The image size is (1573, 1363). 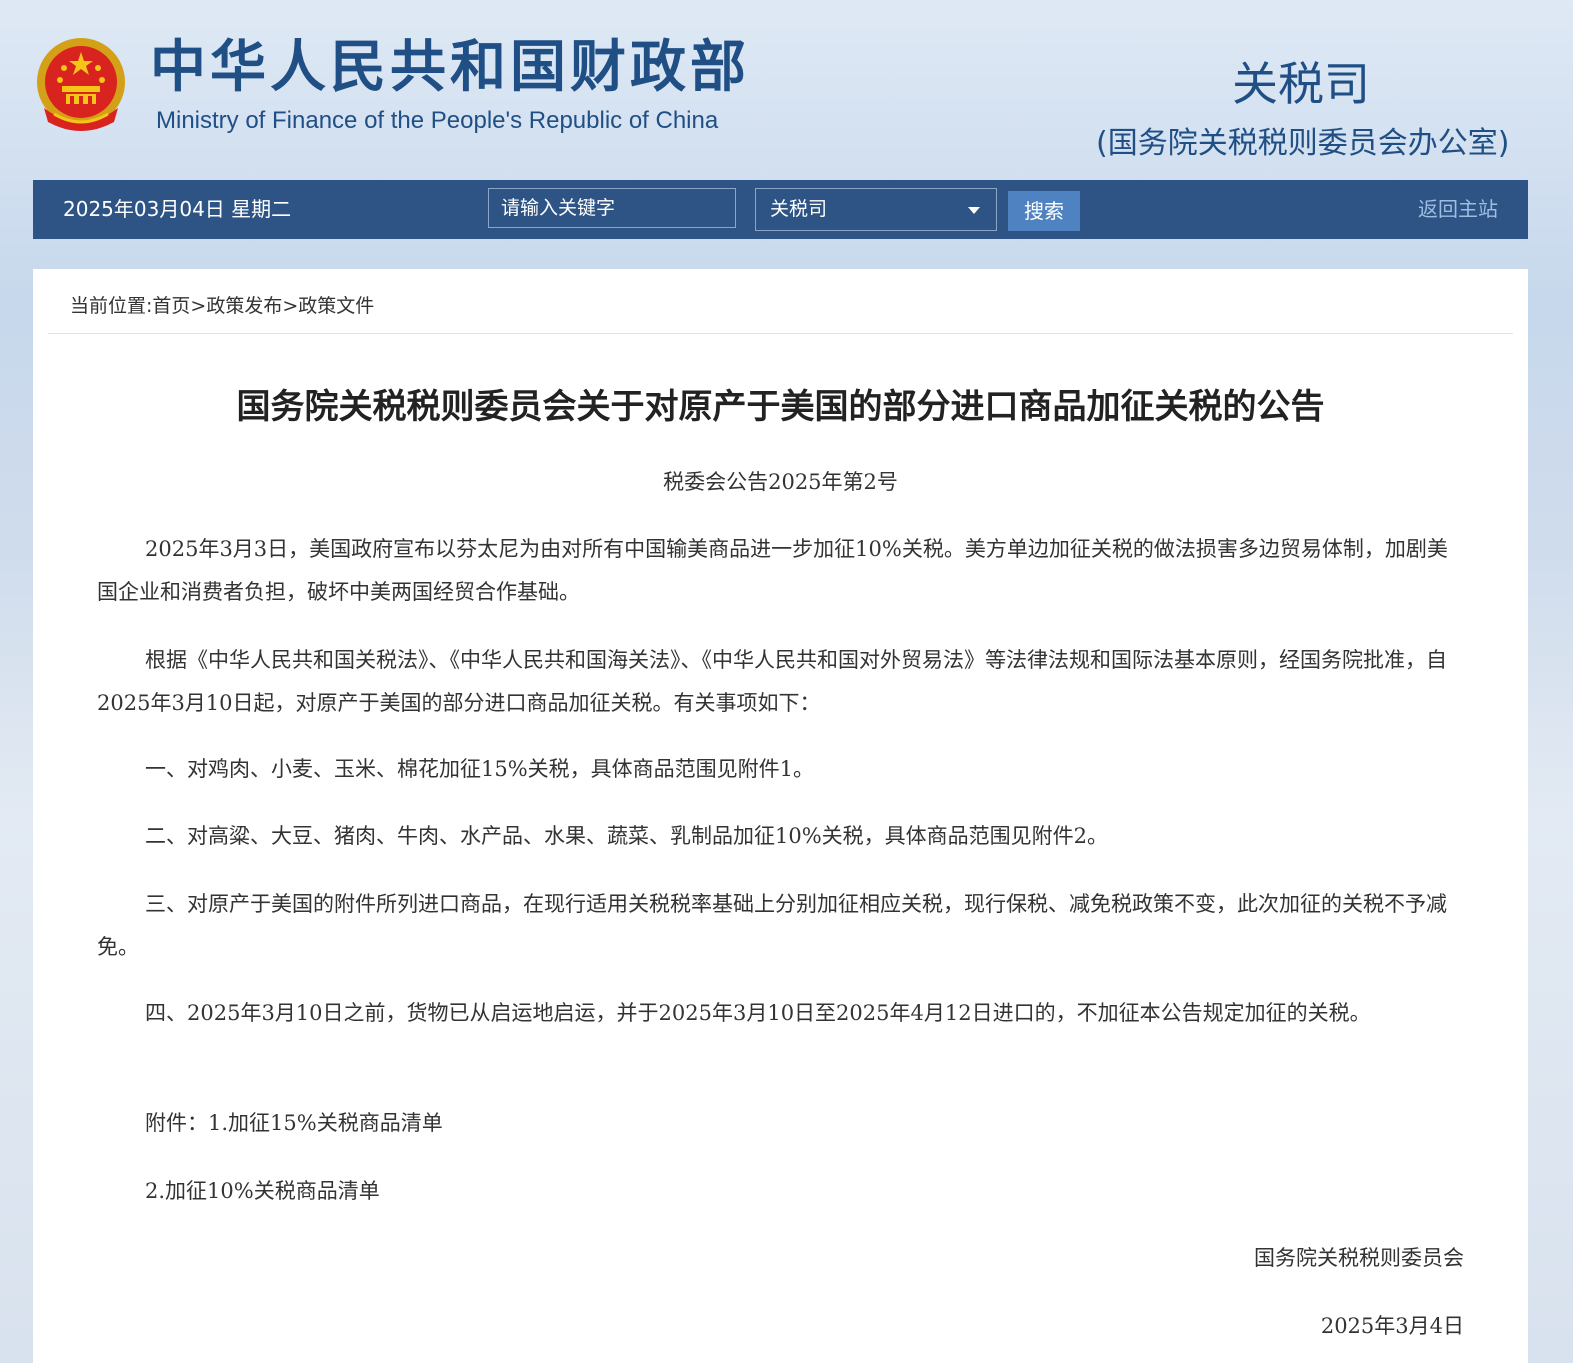 I want to click on breadcrumb-home: 首页, so click(x=171, y=306).